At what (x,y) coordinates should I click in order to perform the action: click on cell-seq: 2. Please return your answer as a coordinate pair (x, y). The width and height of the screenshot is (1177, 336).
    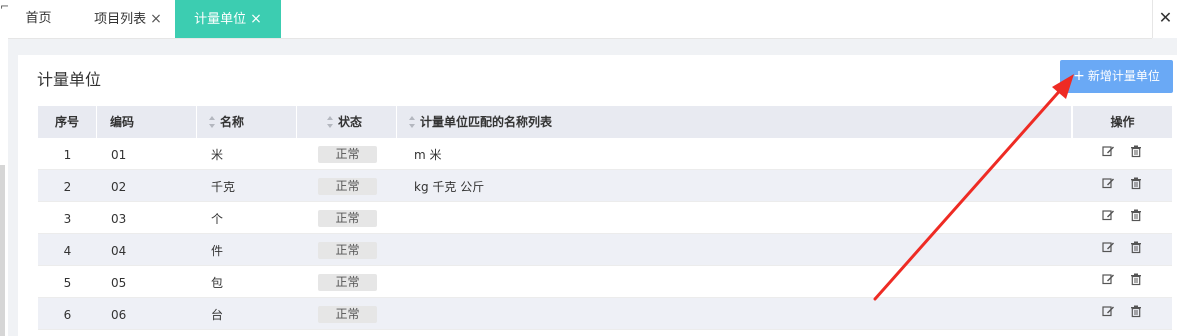
    Looking at the image, I should click on (67, 187).